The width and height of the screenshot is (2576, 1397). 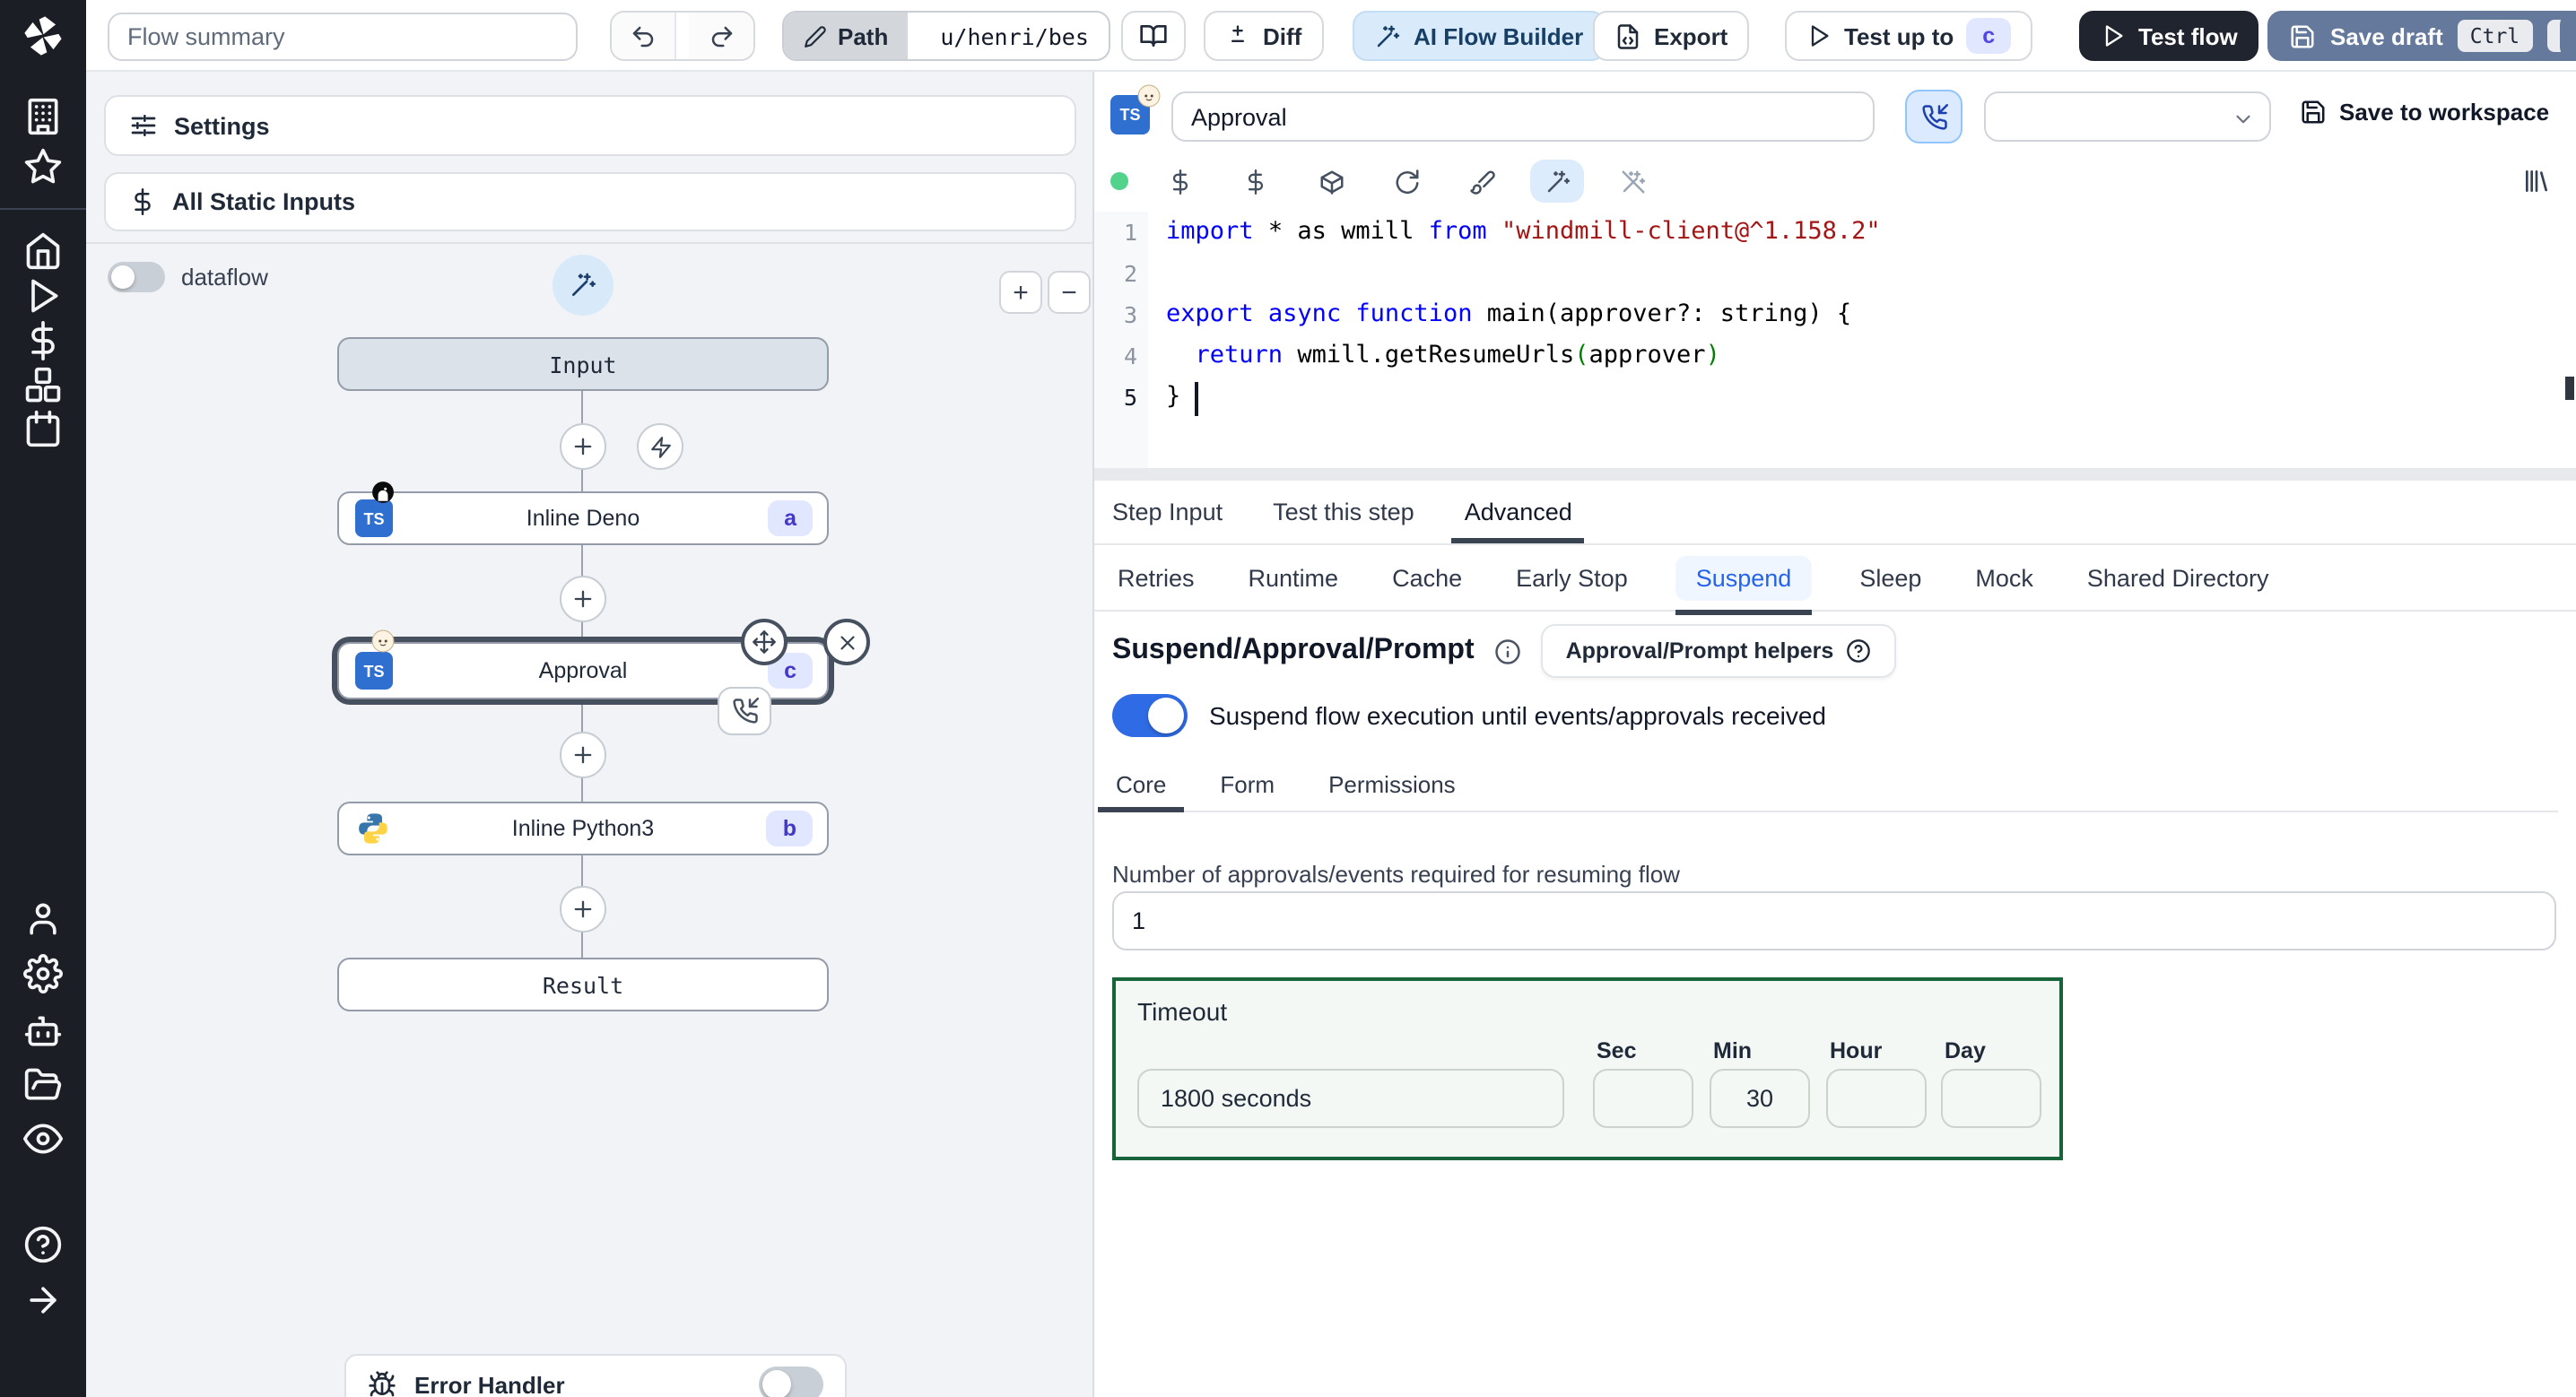 What do you see at coordinates (1819, 35) in the screenshot?
I see `play-icon` at bounding box center [1819, 35].